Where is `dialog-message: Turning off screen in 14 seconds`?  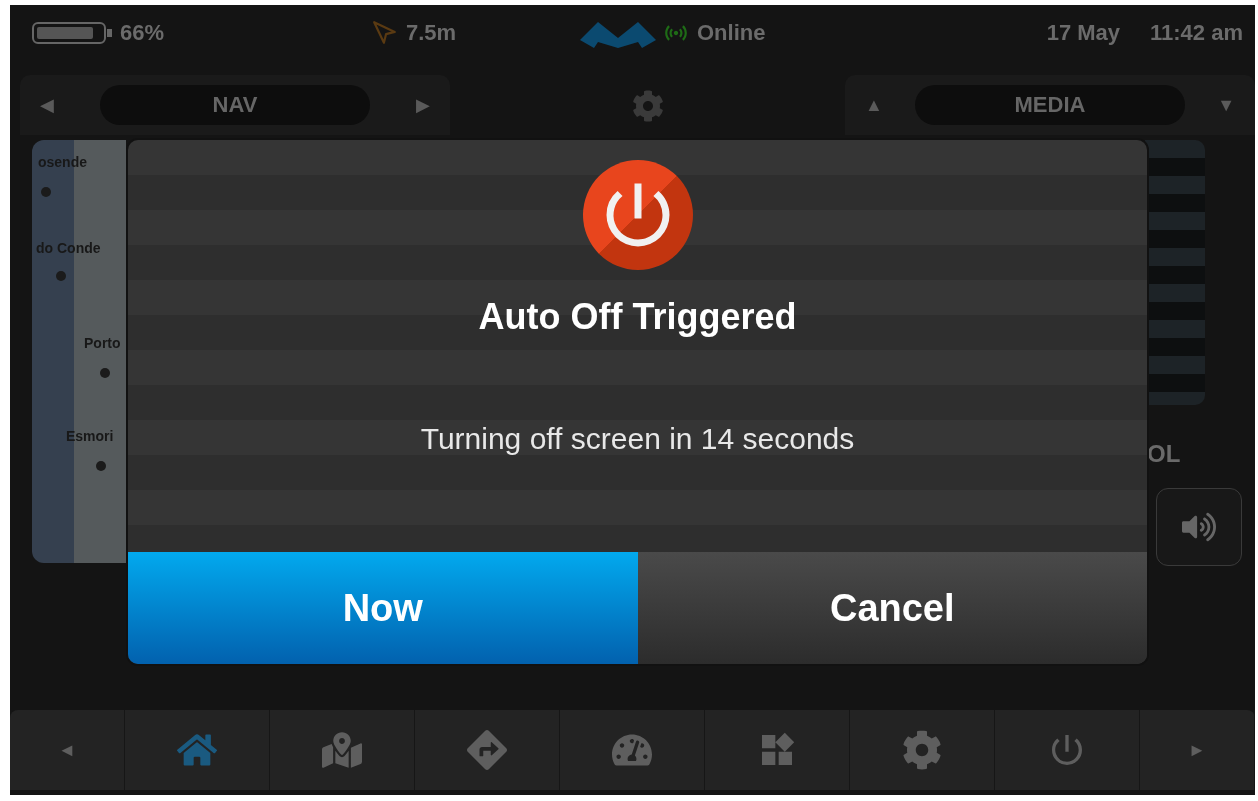 dialog-message: Turning off screen in 14 seconds is located at coordinates (637, 439).